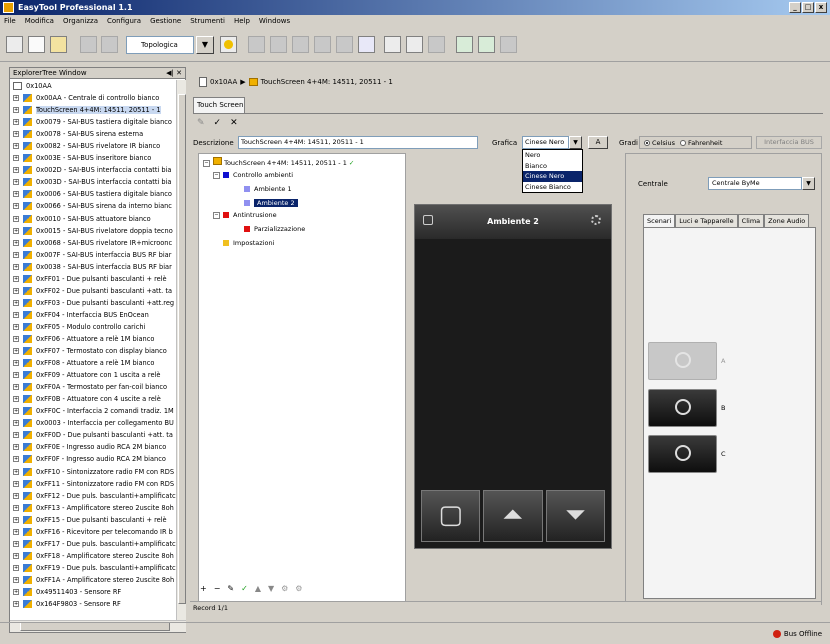 This screenshot has height=644, width=830. Describe the element at coordinates (682, 408) in the screenshot. I see `scene-b-button` at that location.